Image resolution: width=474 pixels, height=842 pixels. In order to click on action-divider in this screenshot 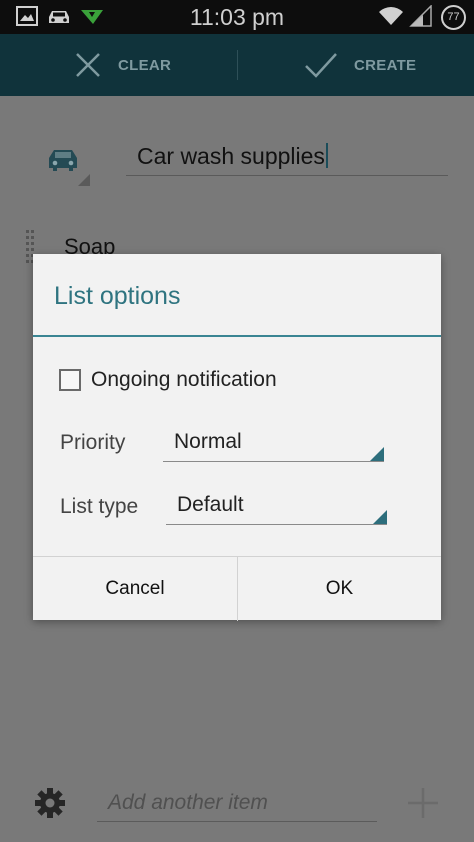, I will do `click(237, 65)`.